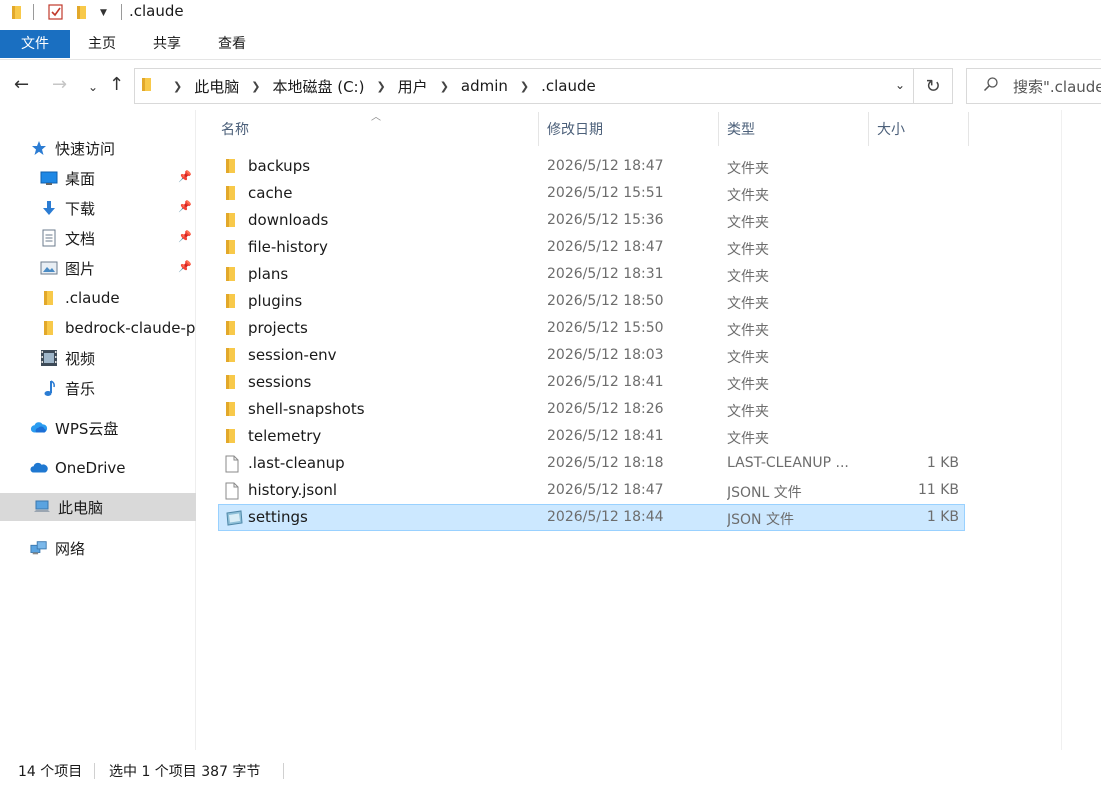 This screenshot has width=1101, height=785. Describe the element at coordinates (591, 355) in the screenshot. I see `list-item: session-env 2026/5/12 18:03 文件夹` at that location.